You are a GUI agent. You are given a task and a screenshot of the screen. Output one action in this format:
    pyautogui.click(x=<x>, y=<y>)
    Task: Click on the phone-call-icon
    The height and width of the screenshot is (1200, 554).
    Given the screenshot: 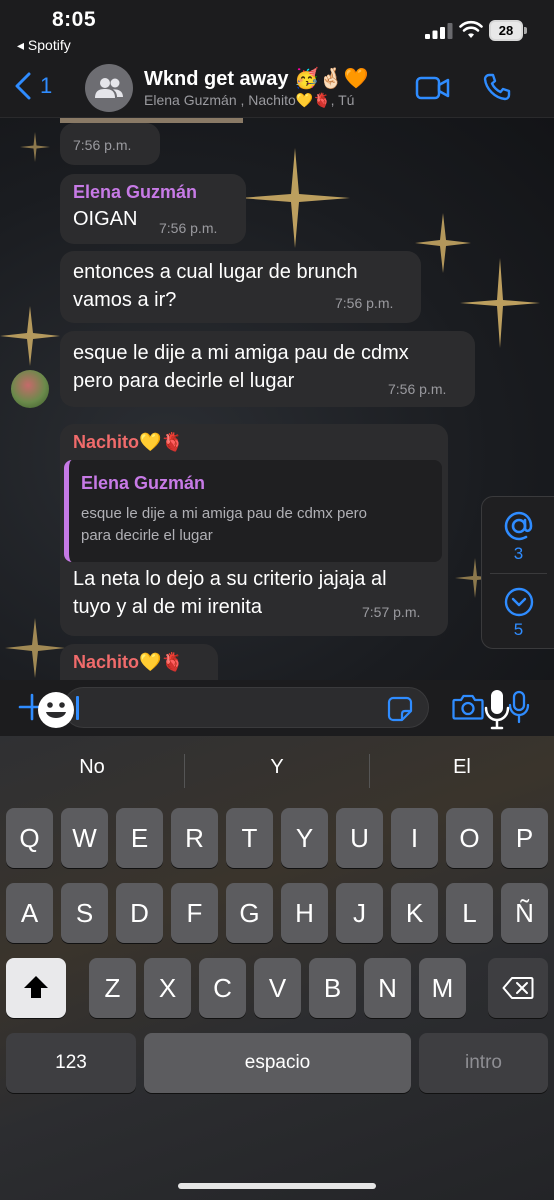 What is the action you would take?
    pyautogui.click(x=497, y=87)
    